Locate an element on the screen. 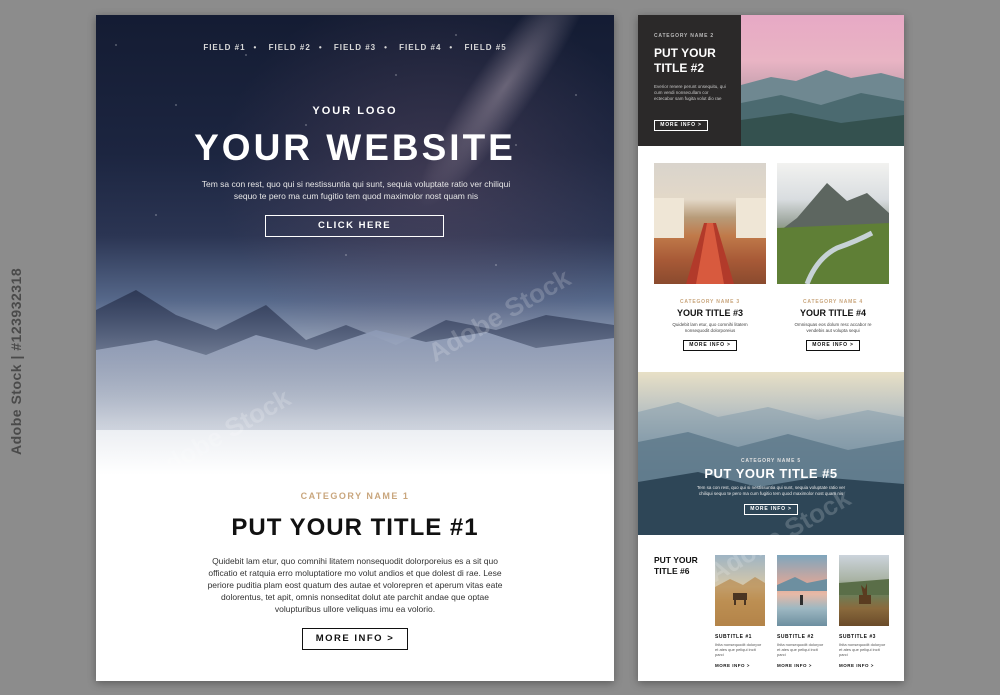 This screenshot has height=695, width=1000. logo-text: YOUR LOGO is located at coordinates (355, 111).